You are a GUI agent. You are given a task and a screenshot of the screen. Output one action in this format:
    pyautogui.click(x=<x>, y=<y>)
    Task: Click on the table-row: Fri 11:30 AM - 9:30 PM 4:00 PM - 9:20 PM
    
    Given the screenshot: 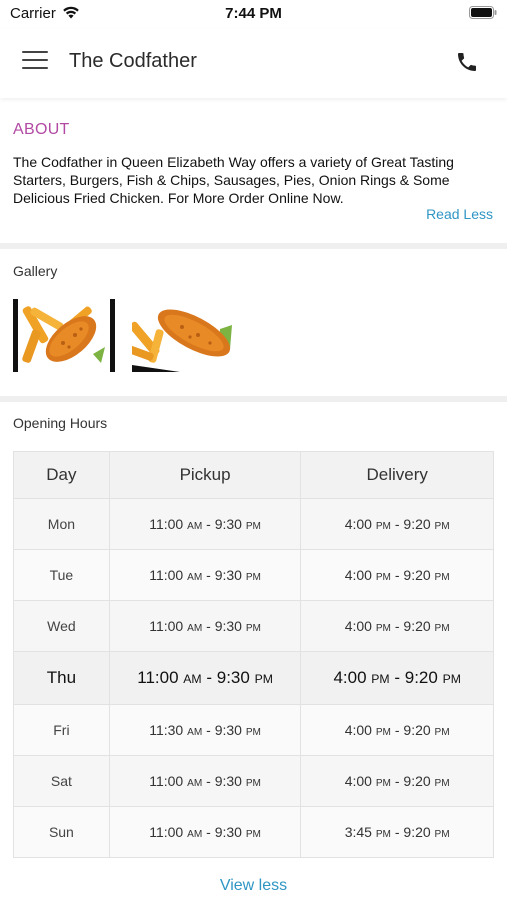 What is the action you would take?
    pyautogui.click(x=253, y=730)
    